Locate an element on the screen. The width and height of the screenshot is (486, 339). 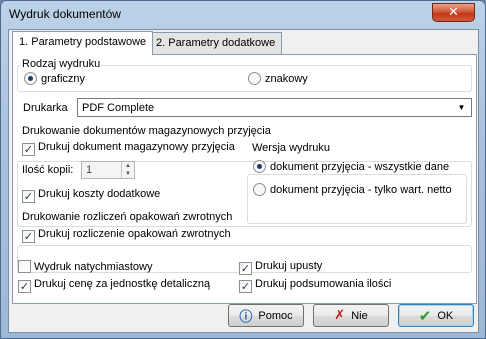
tab-parametry-podstawowe: 1. Parametry podstawowe is located at coordinates (83, 43).